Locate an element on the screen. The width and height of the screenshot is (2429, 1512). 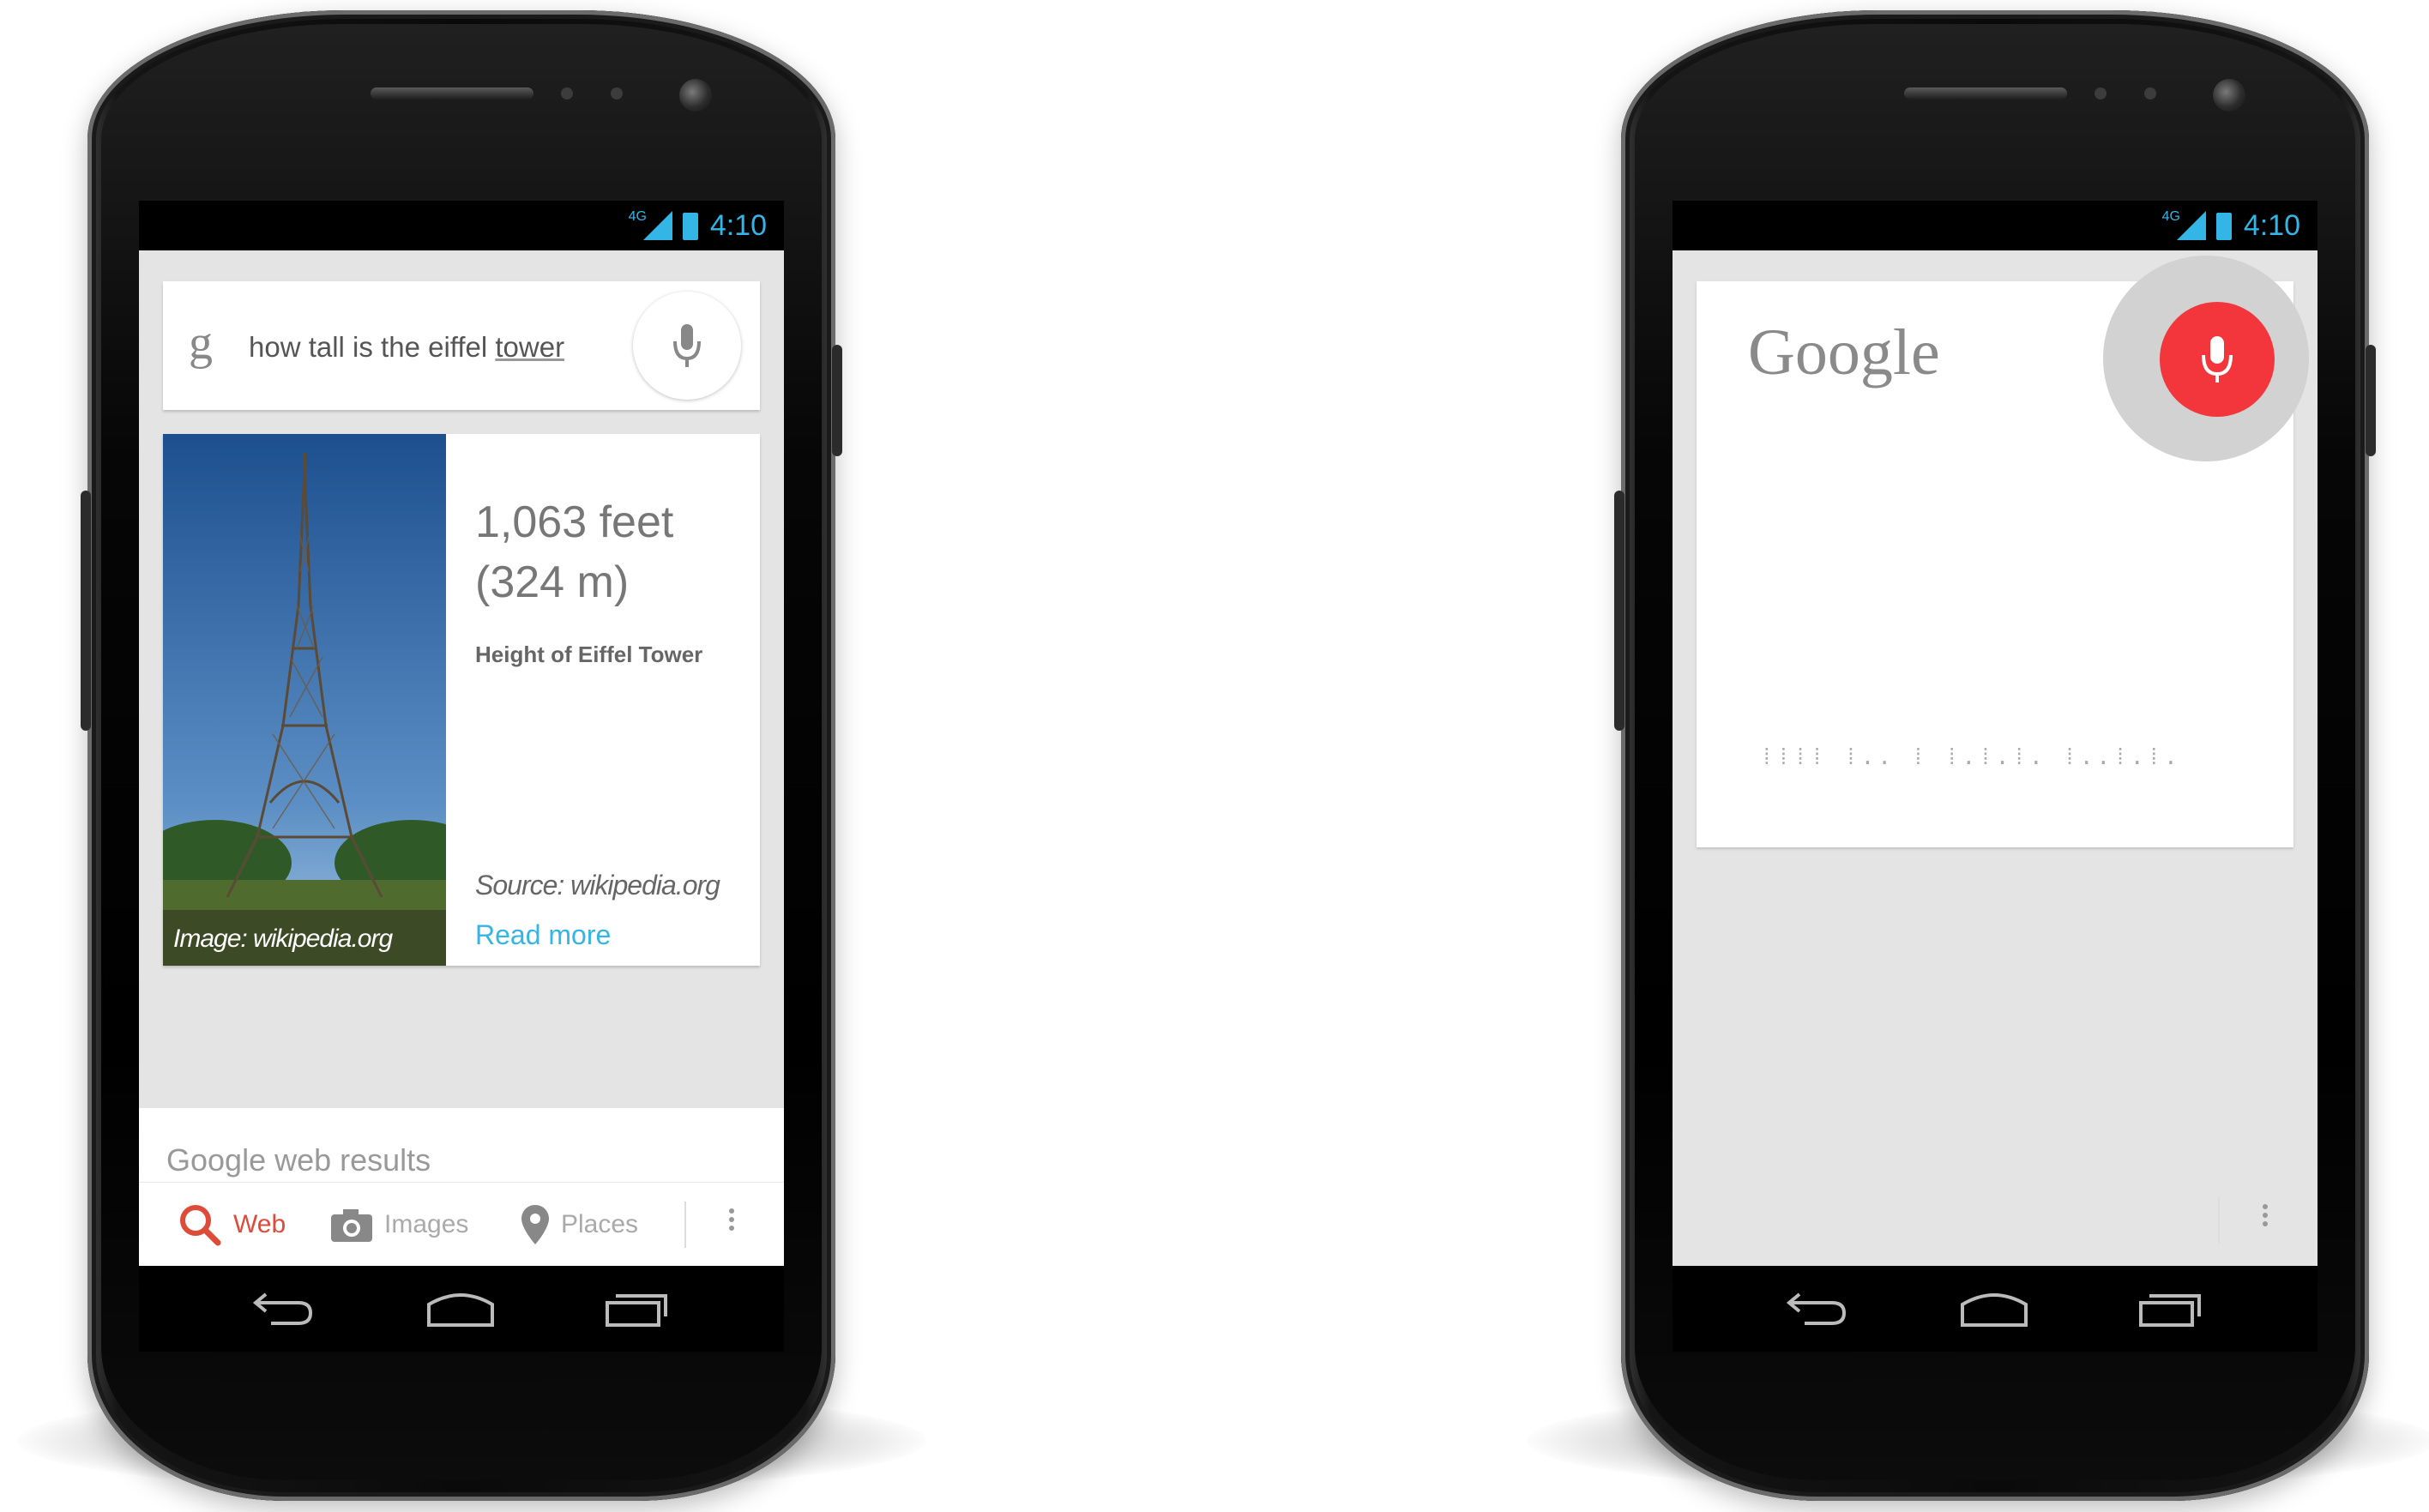
tab-images: Images is located at coordinates (398, 1224).